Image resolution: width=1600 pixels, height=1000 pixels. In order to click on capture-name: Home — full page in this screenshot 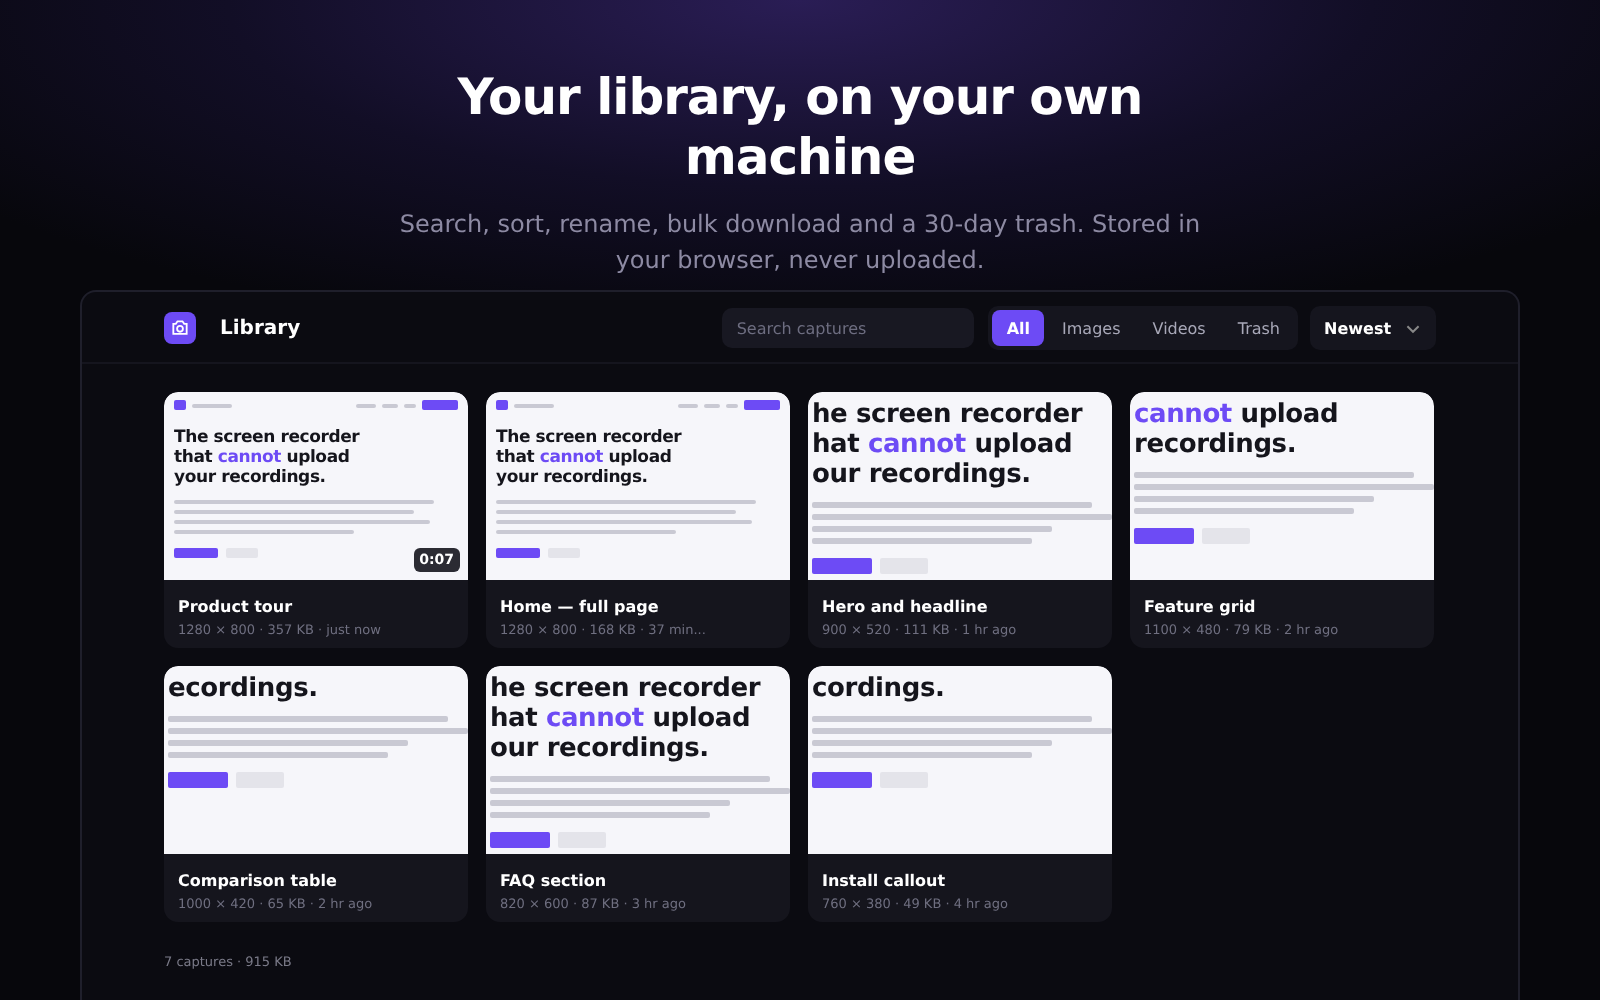, I will do `click(580, 607)`.